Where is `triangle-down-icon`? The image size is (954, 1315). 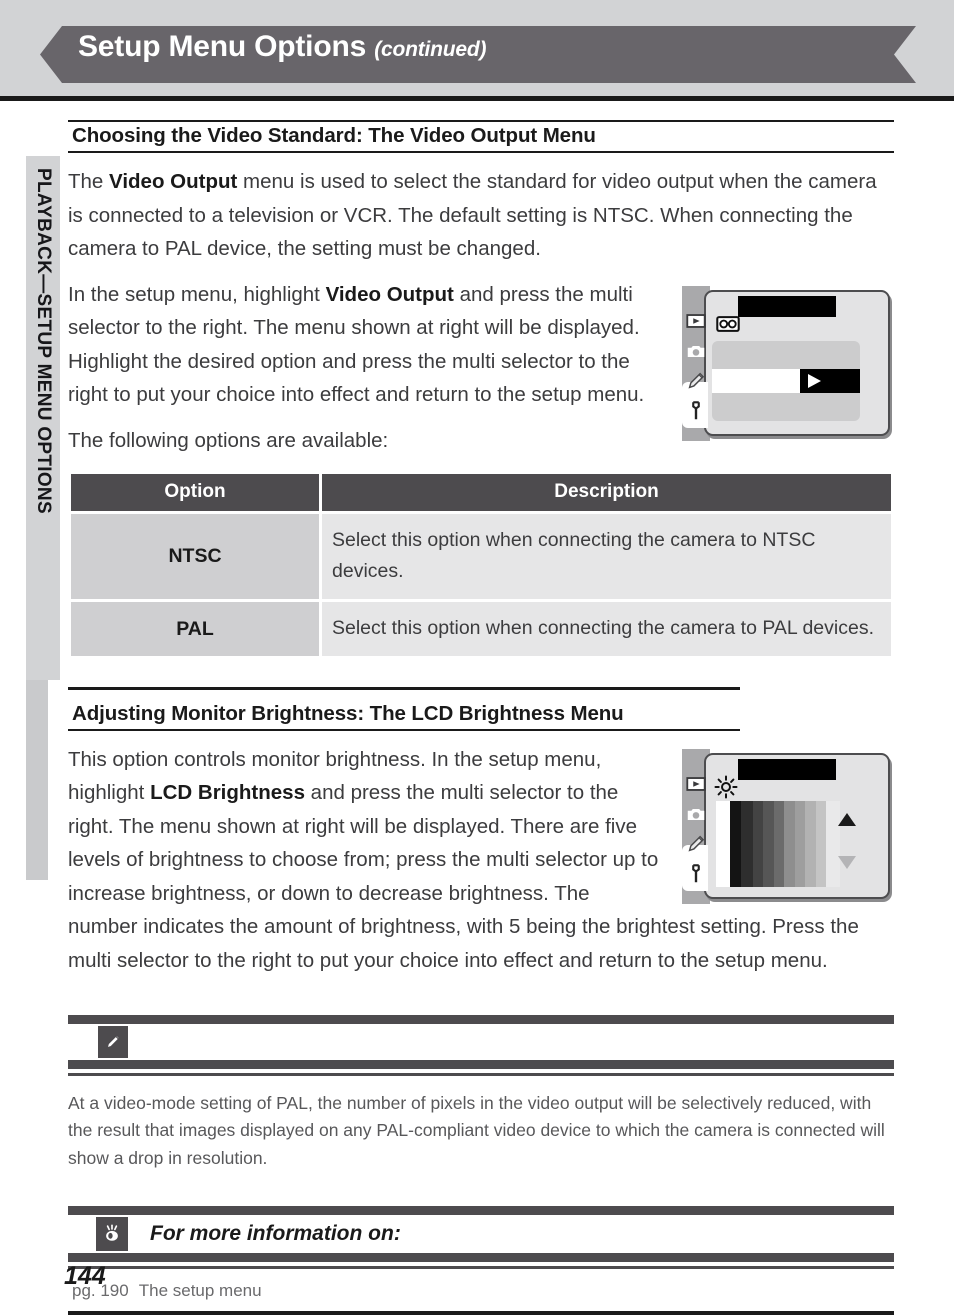
triangle-down-icon is located at coordinates (847, 862).